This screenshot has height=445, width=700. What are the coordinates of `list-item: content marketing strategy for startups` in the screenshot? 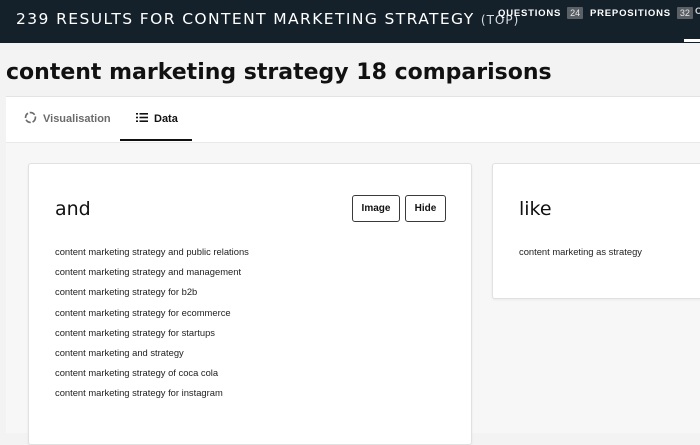 It's located at (152, 337).